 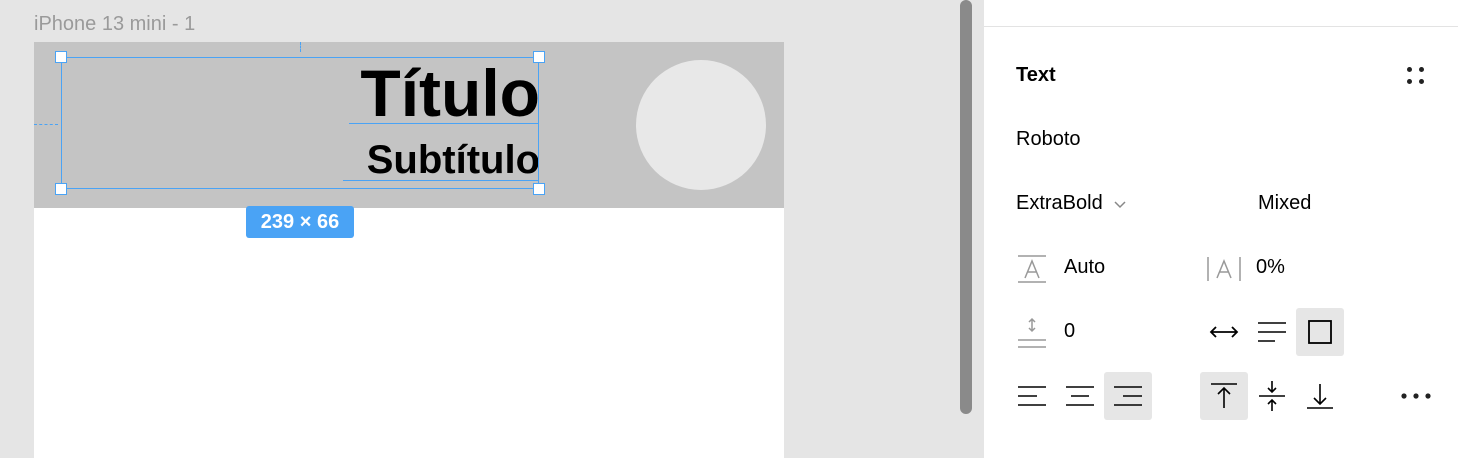 I want to click on resize-handle-top-left, so click(x=61, y=57).